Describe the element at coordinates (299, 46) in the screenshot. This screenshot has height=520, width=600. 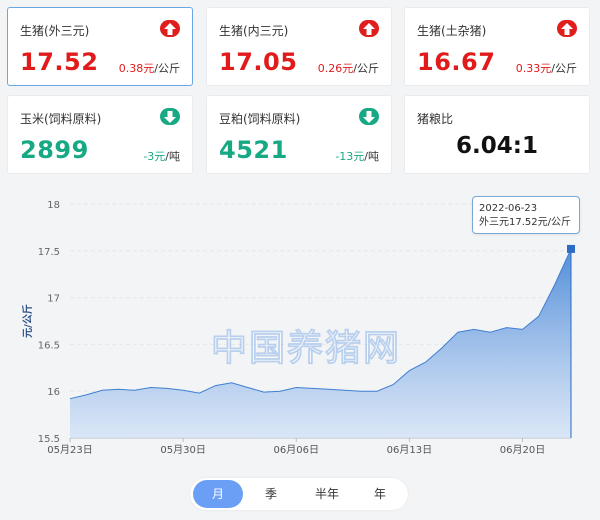
I see `price-card-inner-three: 生猪(内三元) 17.05 0.26元/公斤` at that location.